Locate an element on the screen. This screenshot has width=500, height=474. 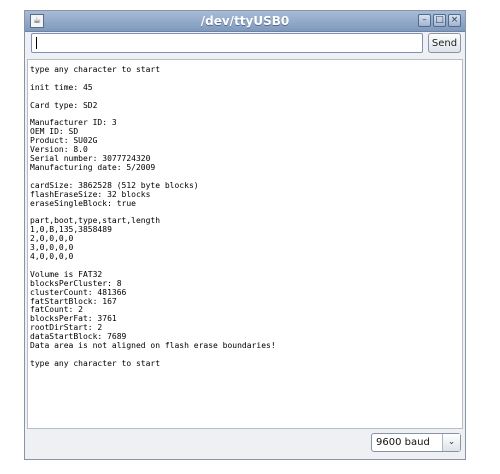
baud-rate-select: 9600 baud ⌄ is located at coordinates (416, 442).